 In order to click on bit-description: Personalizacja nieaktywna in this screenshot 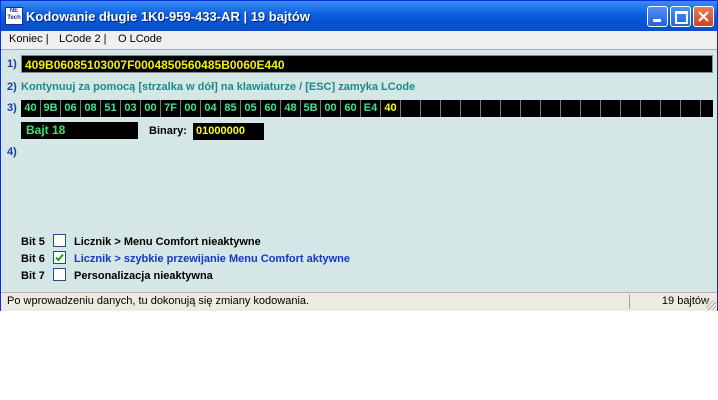, I will do `click(143, 276)`.